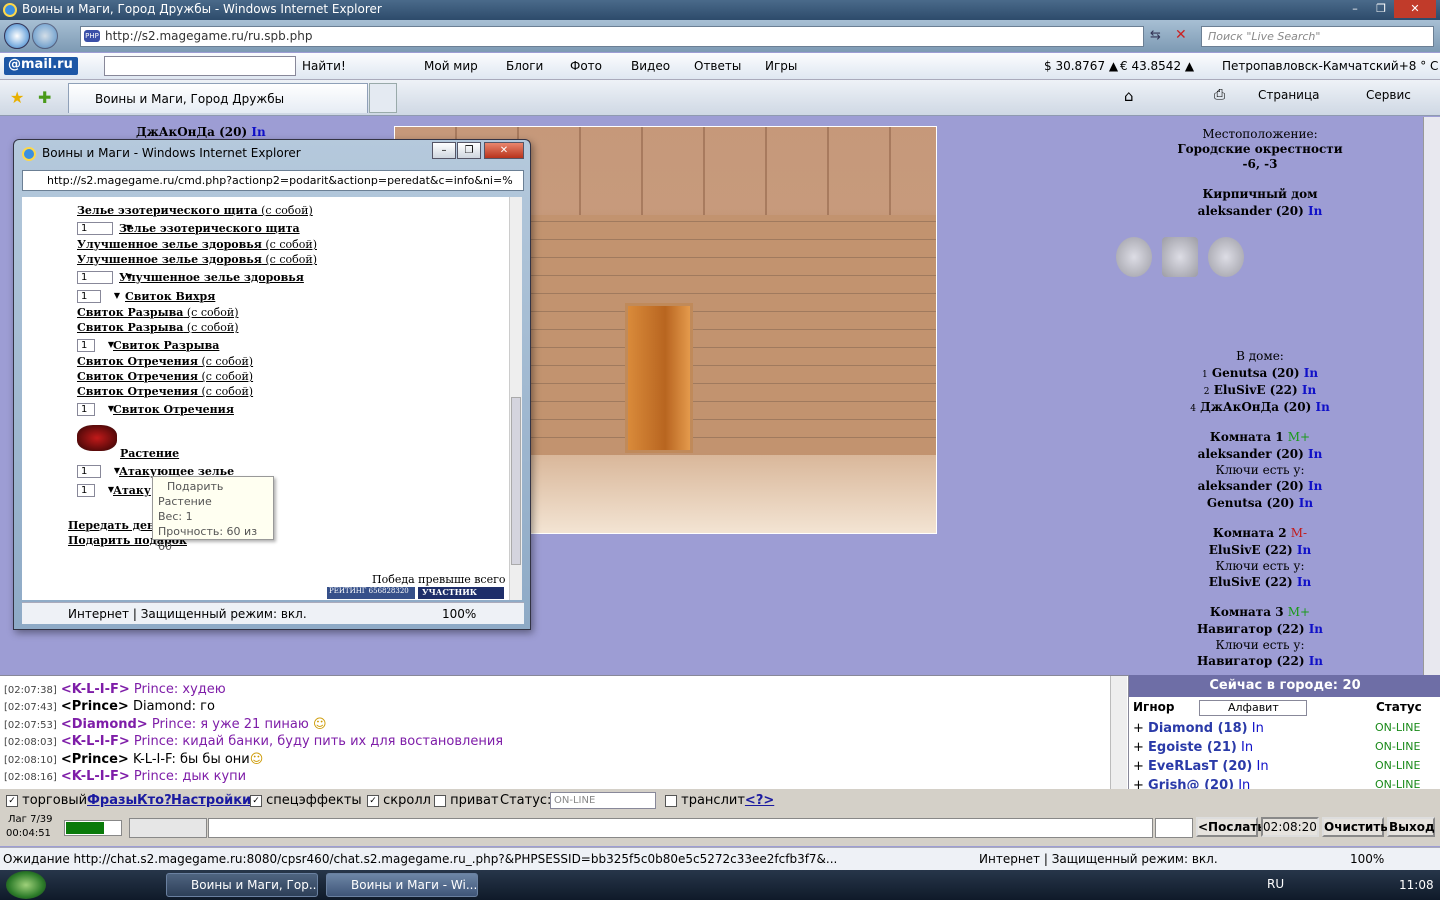 This screenshot has width=1440, height=900. What do you see at coordinates (1260, 211) in the screenshot?
I see `building-owner: aleksander (20) In` at bounding box center [1260, 211].